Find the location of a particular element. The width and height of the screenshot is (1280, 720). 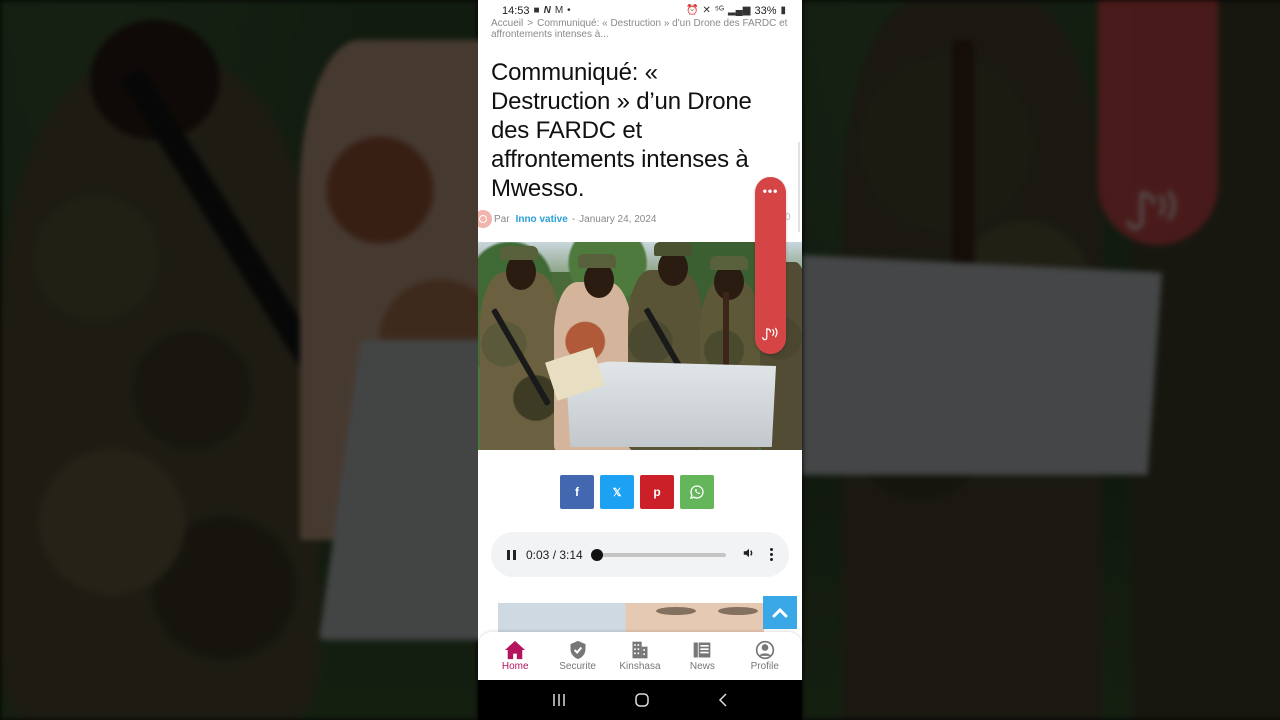

nav-kinshasa: Kinshasa is located at coordinates (640, 656).